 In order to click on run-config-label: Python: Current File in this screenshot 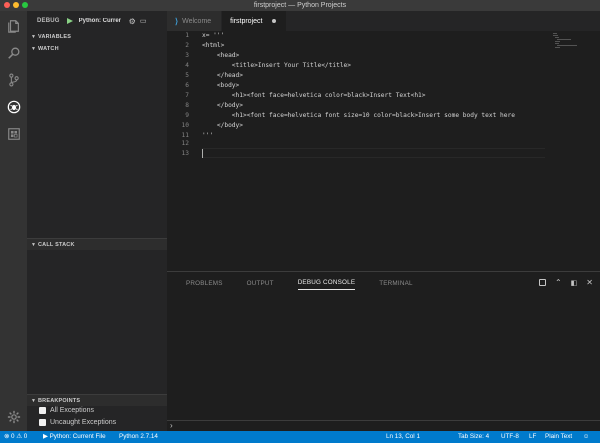, I will do `click(77, 436)`.